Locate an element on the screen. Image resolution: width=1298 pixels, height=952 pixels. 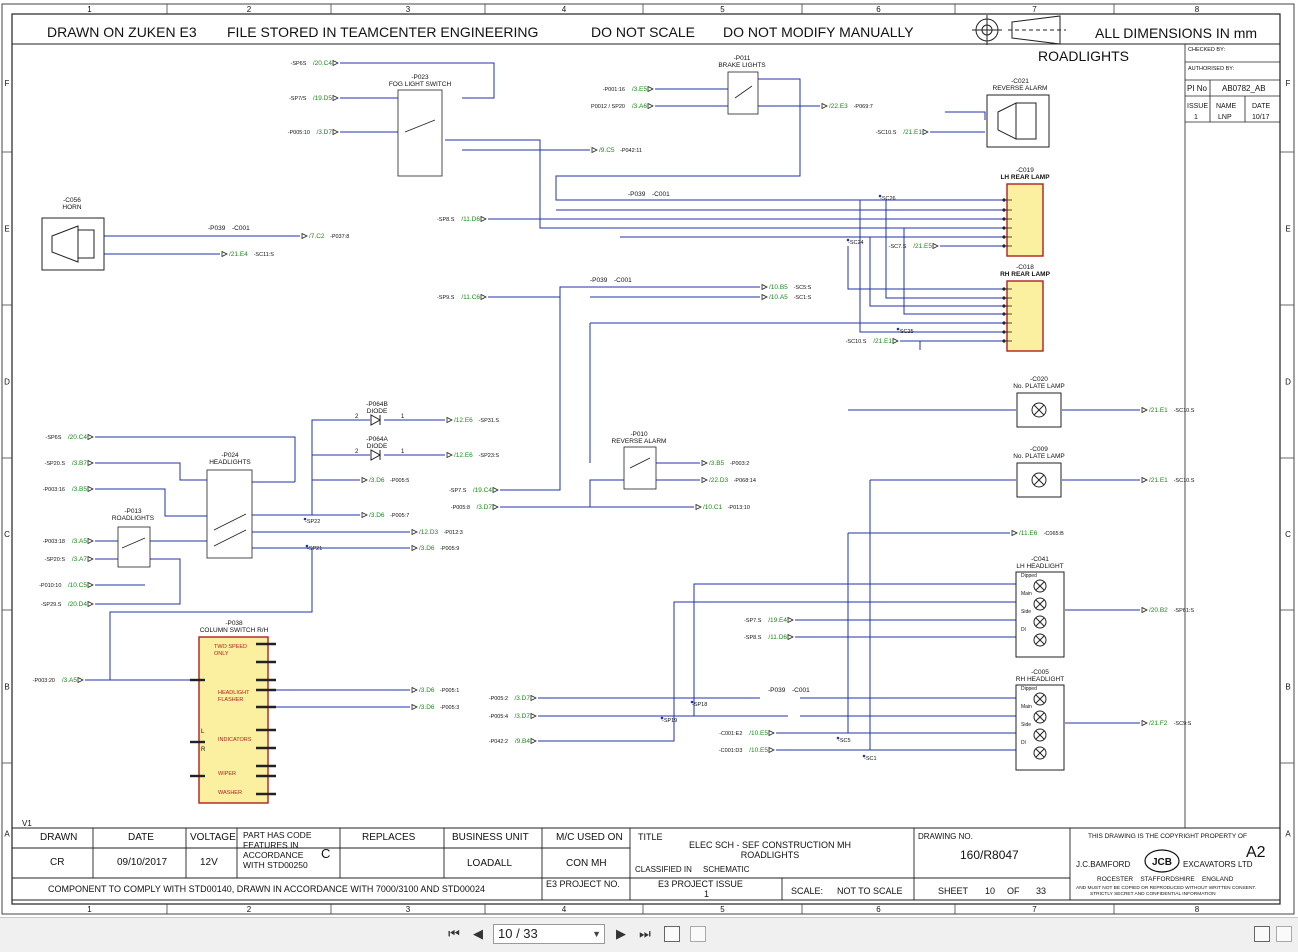
tb-address: ROCESTER STAFFORDSHIRE ENGLAND is located at coordinates (1165, 879).